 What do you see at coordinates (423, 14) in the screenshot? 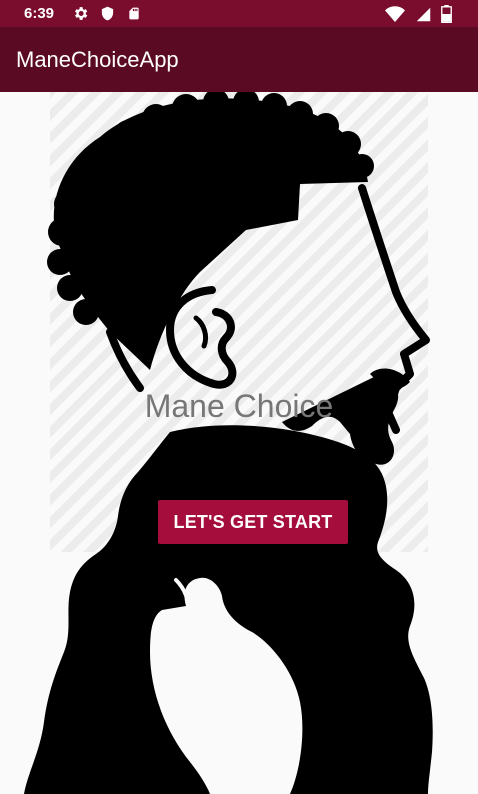
I see `cellular-signal-icon` at bounding box center [423, 14].